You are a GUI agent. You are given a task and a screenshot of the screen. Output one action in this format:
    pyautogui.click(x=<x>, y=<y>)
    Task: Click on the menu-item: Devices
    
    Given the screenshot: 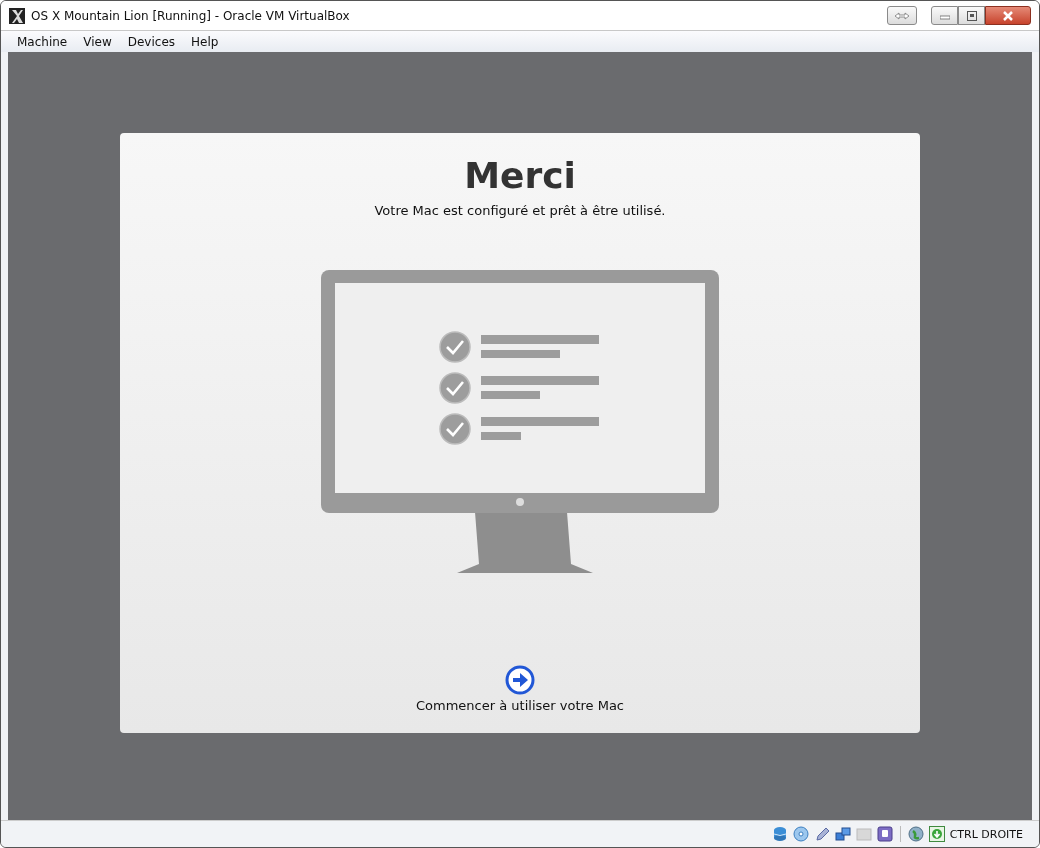 What is the action you would take?
    pyautogui.click(x=151, y=41)
    